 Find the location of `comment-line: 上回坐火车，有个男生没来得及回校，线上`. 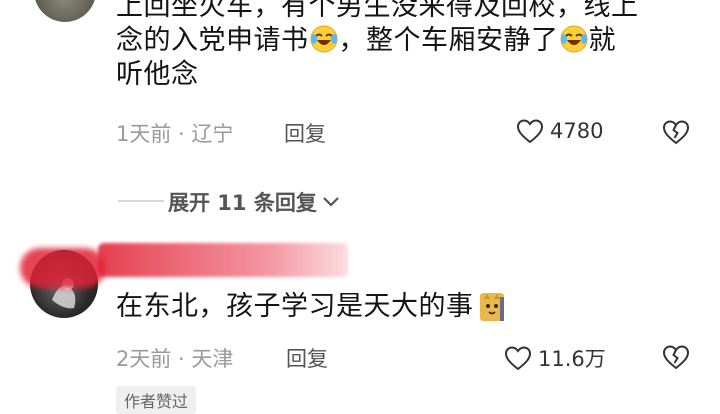

comment-line: 上回坐火车，有个男生没来得及回校，线上 is located at coordinates (377, 11).